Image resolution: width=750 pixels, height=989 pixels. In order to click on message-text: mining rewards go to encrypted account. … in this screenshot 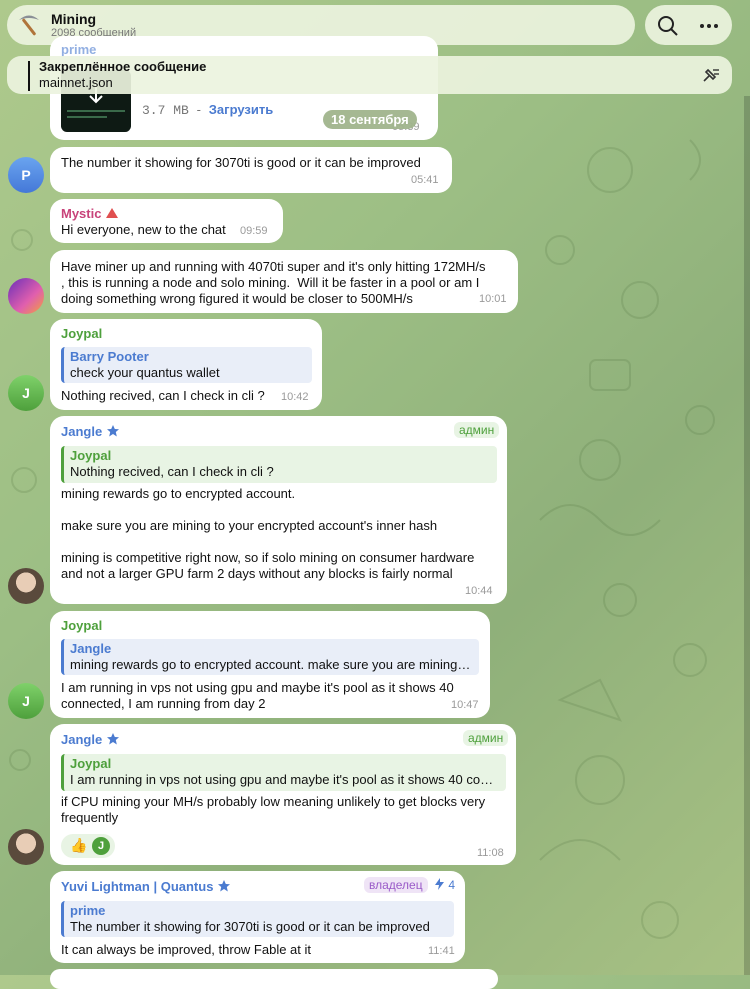, I will do `click(268, 533)`.